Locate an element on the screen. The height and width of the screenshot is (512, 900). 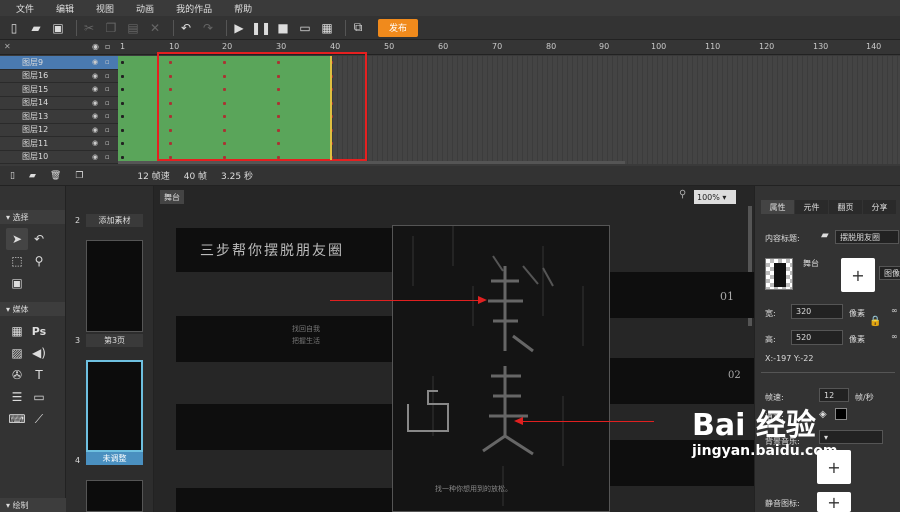
publish-button: 发布 is located at coordinates (398, 27).